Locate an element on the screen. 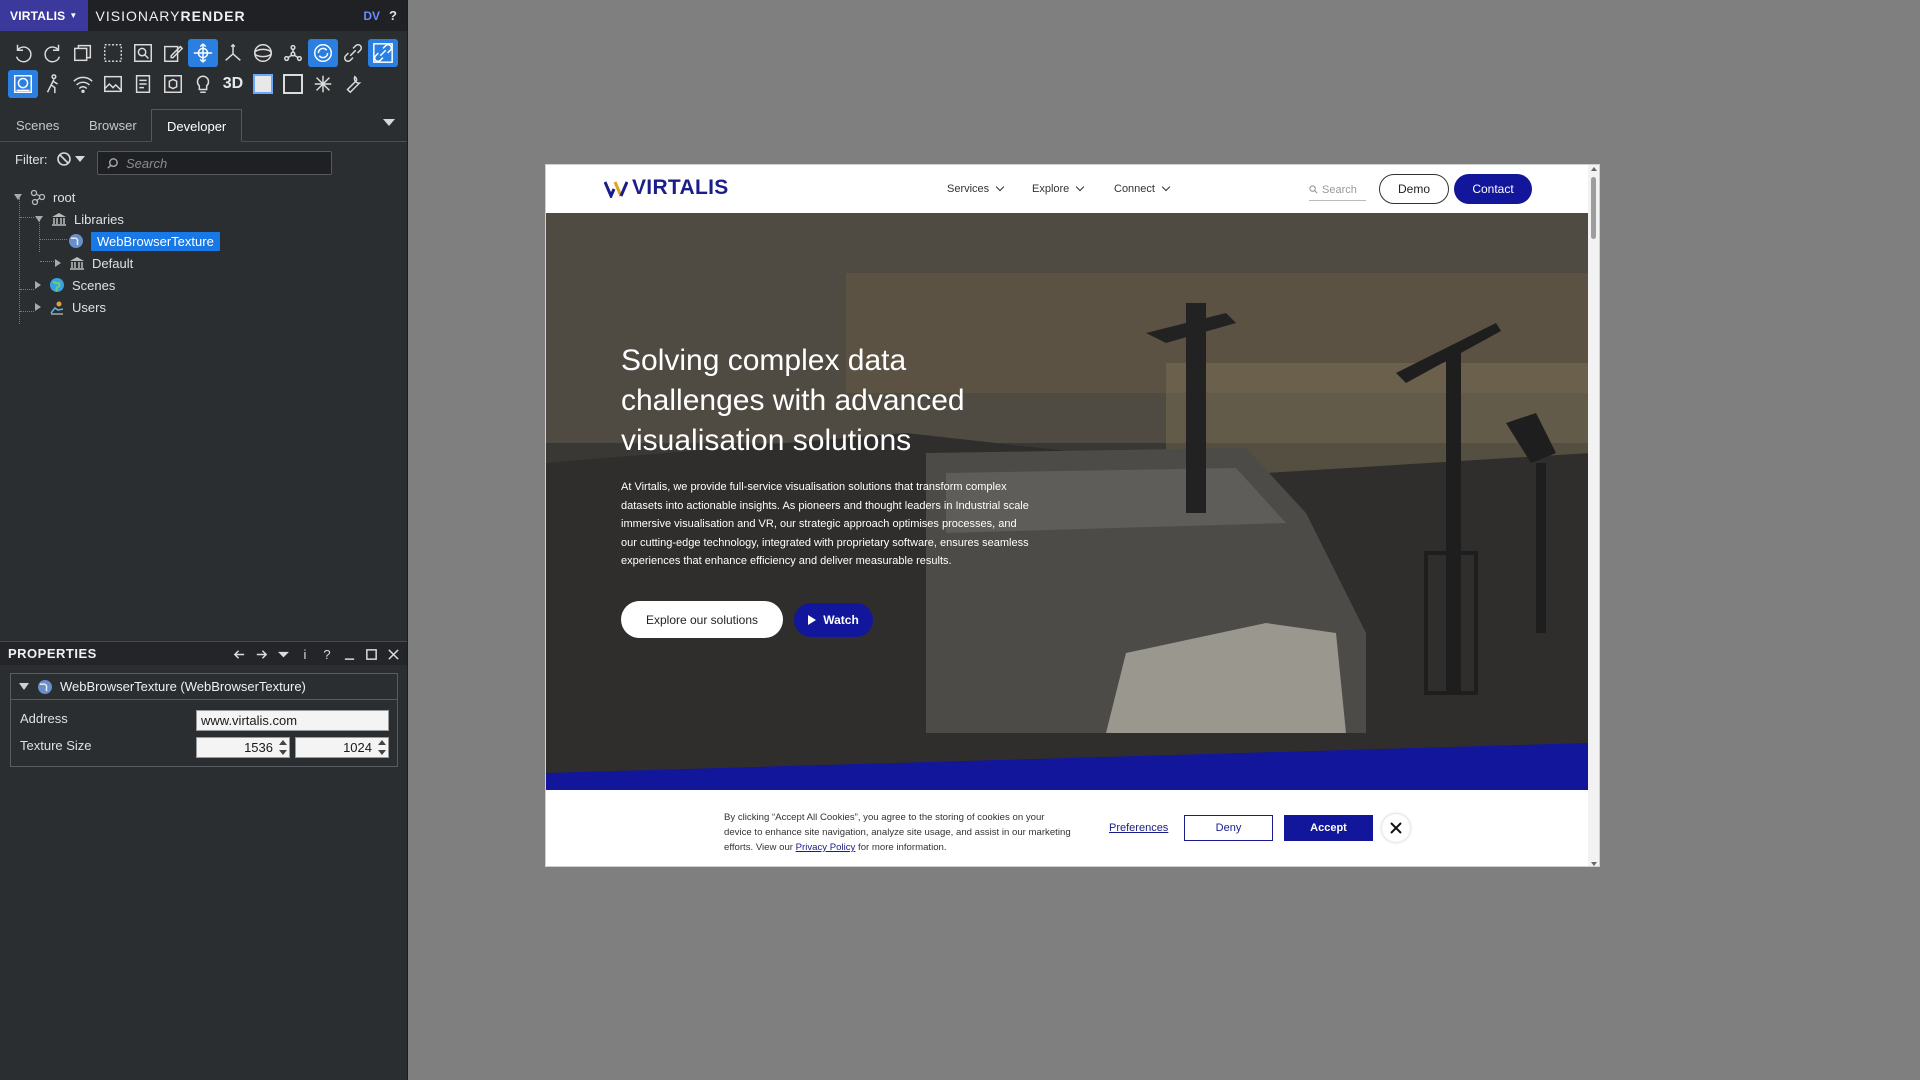 Image resolution: width=1920 pixels, height=1080 pixels. tabs-dropdown-icon is located at coordinates (389, 122).